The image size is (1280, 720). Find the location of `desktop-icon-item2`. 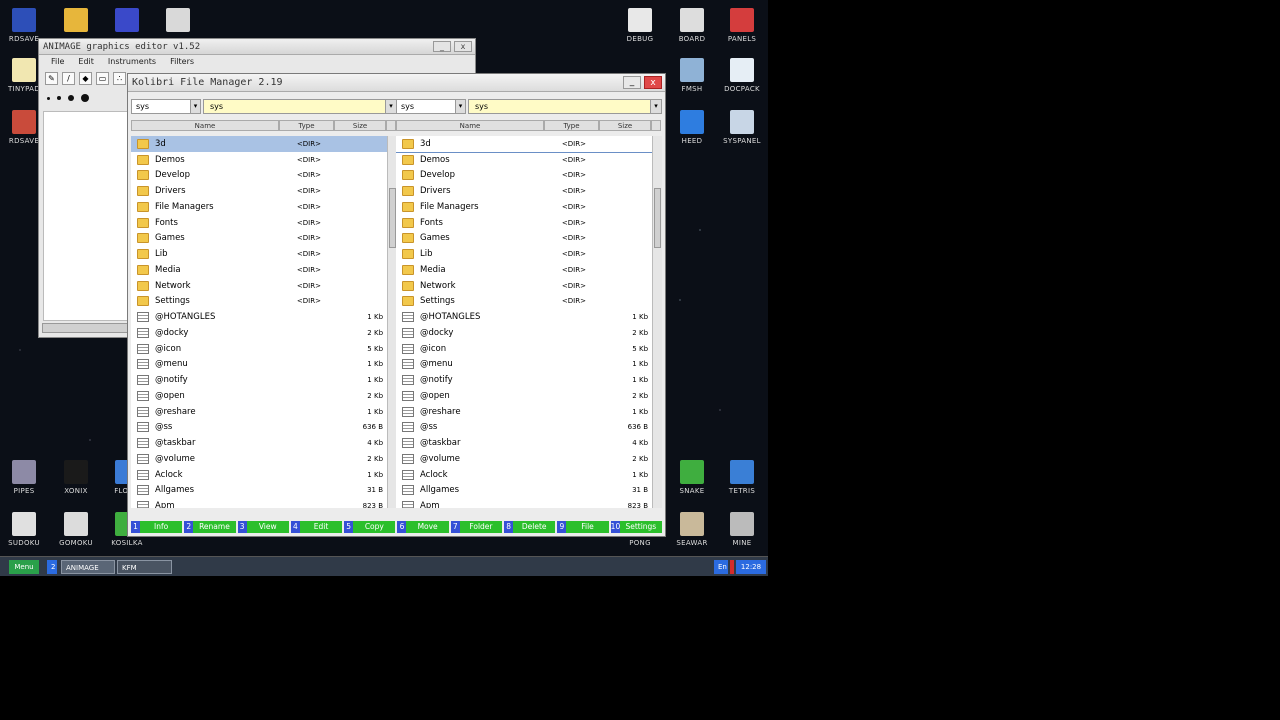

desktop-icon-item2 is located at coordinates (127, 21).